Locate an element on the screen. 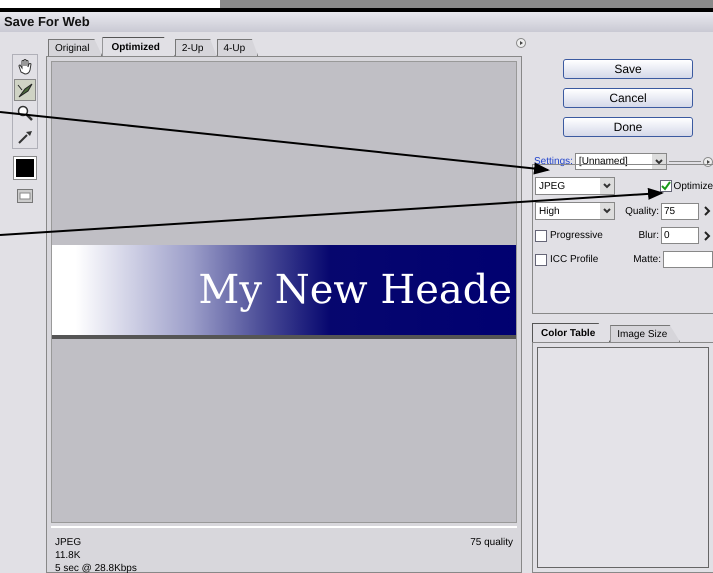 The width and height of the screenshot is (713, 573). quality-label: Quality: is located at coordinates (642, 211).